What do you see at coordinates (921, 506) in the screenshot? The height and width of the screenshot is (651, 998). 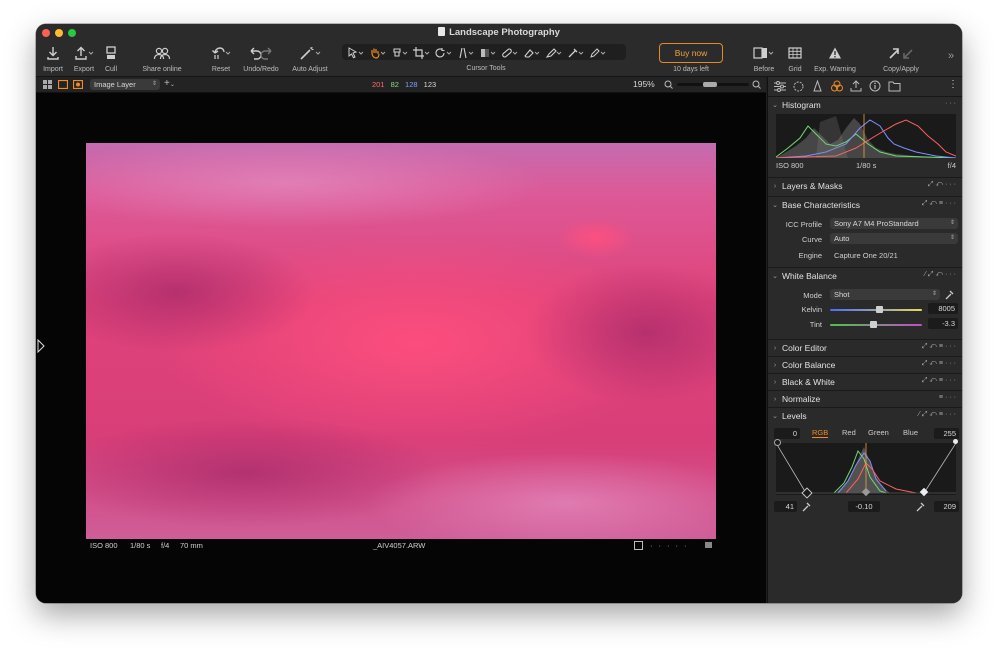 I see `white-point-eyedropper-icon` at bounding box center [921, 506].